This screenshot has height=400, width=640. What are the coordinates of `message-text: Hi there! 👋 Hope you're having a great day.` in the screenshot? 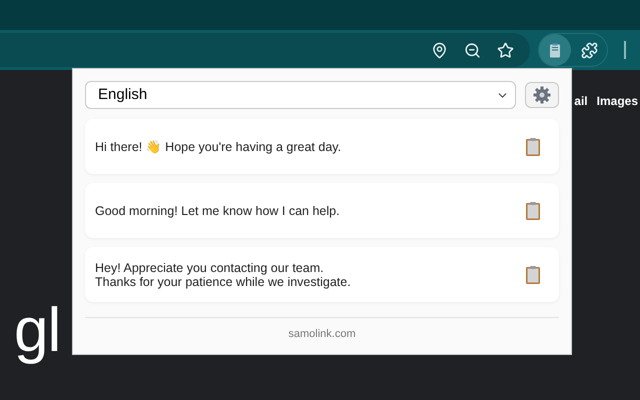 It's located at (218, 147).